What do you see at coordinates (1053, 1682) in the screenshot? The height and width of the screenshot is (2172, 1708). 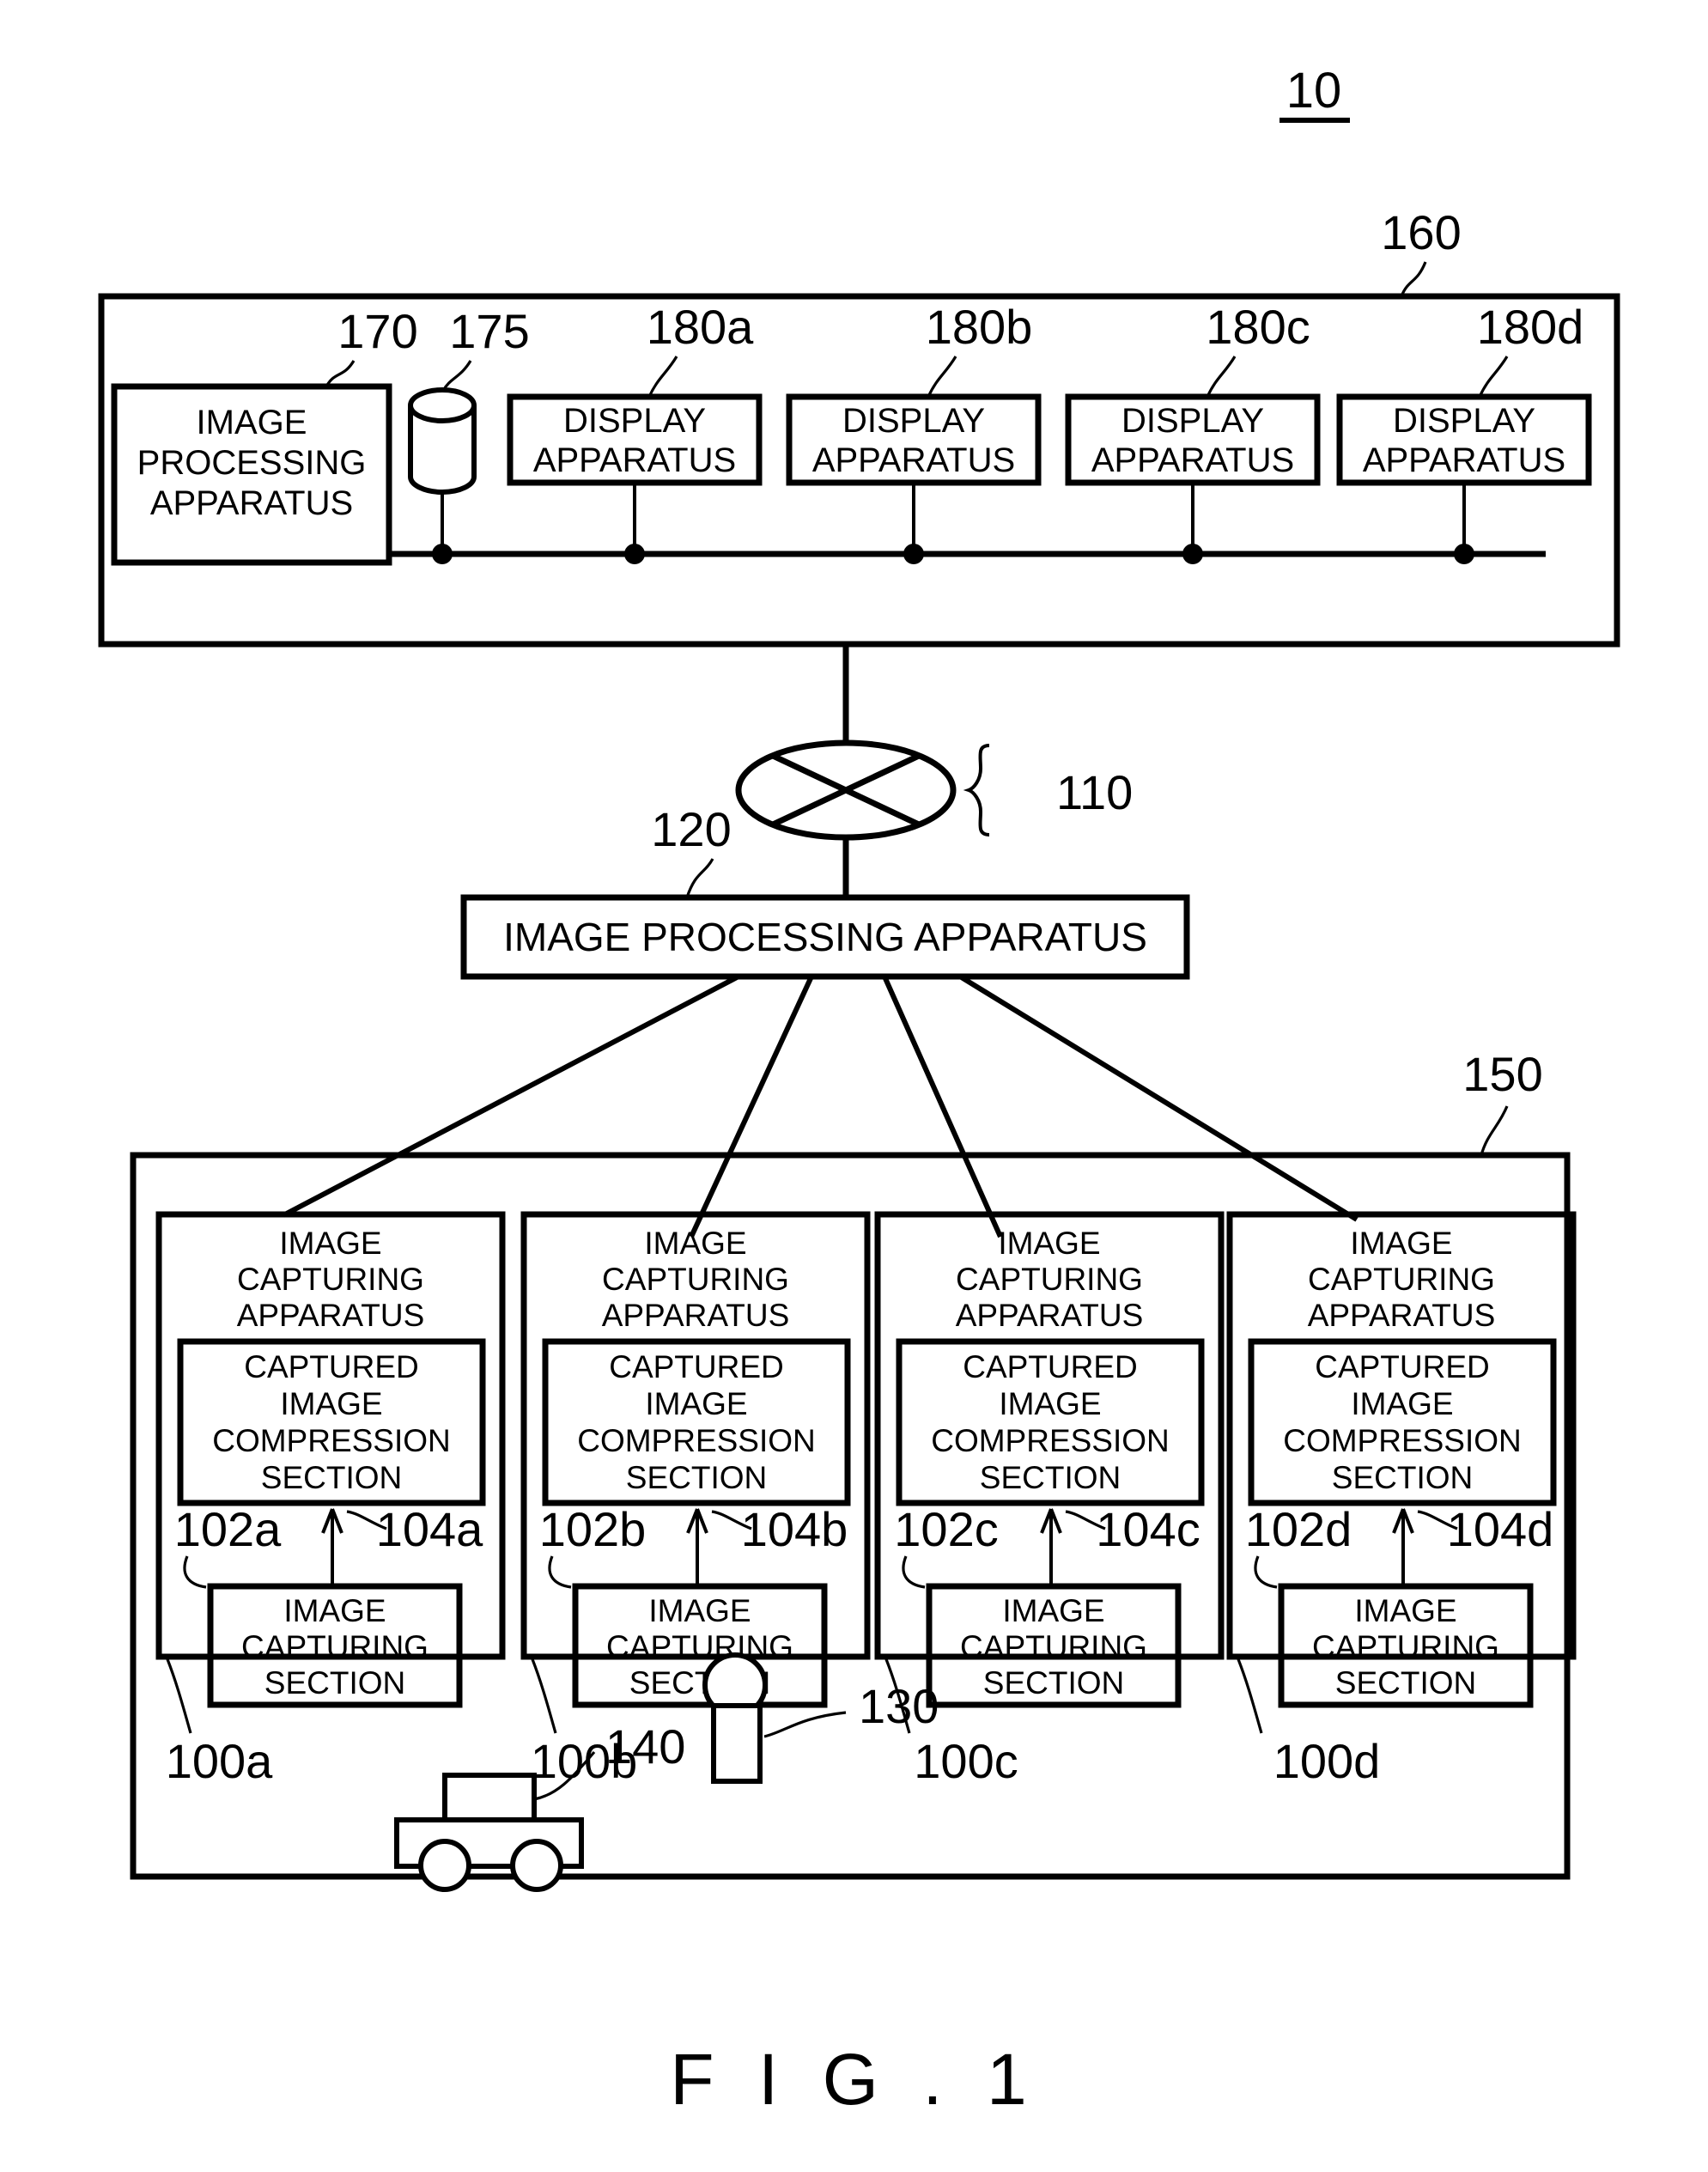 I see `camera-c-capture-line-3: SECTION` at bounding box center [1053, 1682].